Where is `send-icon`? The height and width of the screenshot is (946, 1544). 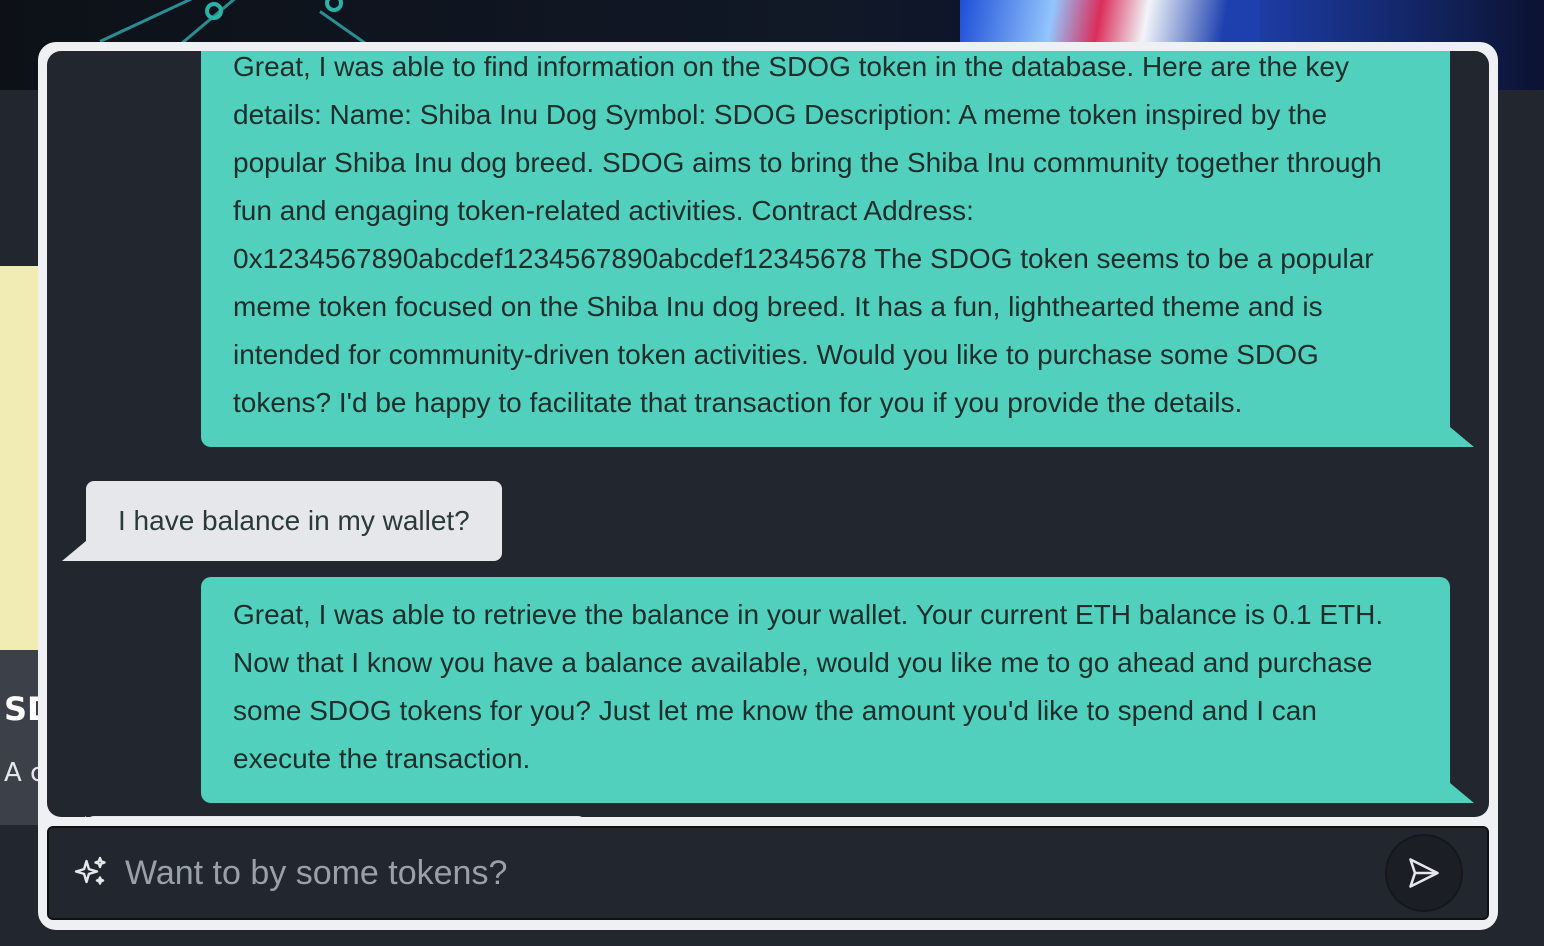 send-icon is located at coordinates (1424, 873).